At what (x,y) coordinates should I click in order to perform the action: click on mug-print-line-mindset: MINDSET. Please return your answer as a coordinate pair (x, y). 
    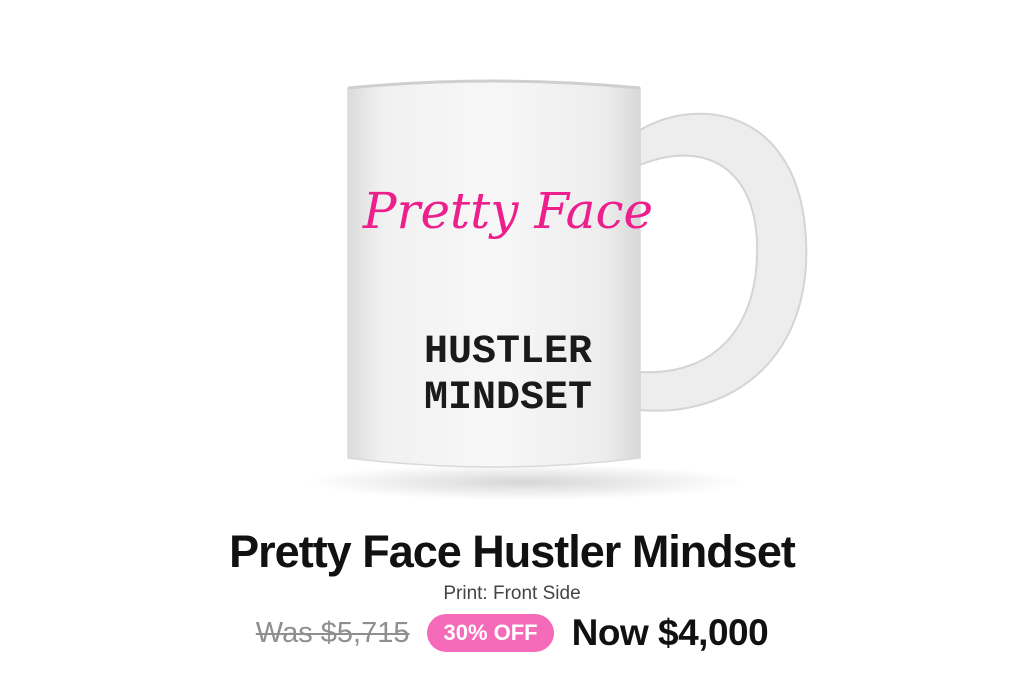
    Looking at the image, I should click on (508, 398).